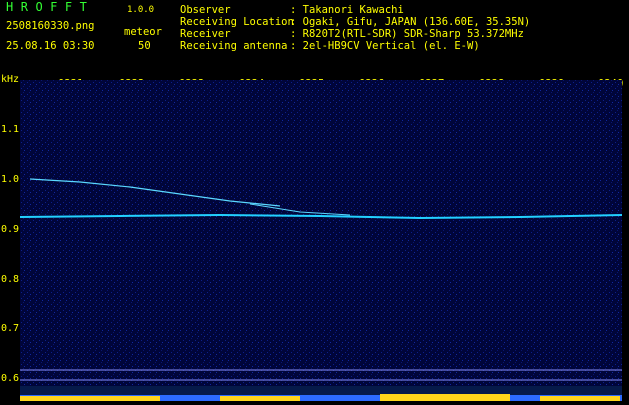 Image resolution: width=629 pixels, height=405 pixels. Describe the element at coordinates (10, 129) in the screenshot. I see `freq-label-1-1: 1.1` at that location.